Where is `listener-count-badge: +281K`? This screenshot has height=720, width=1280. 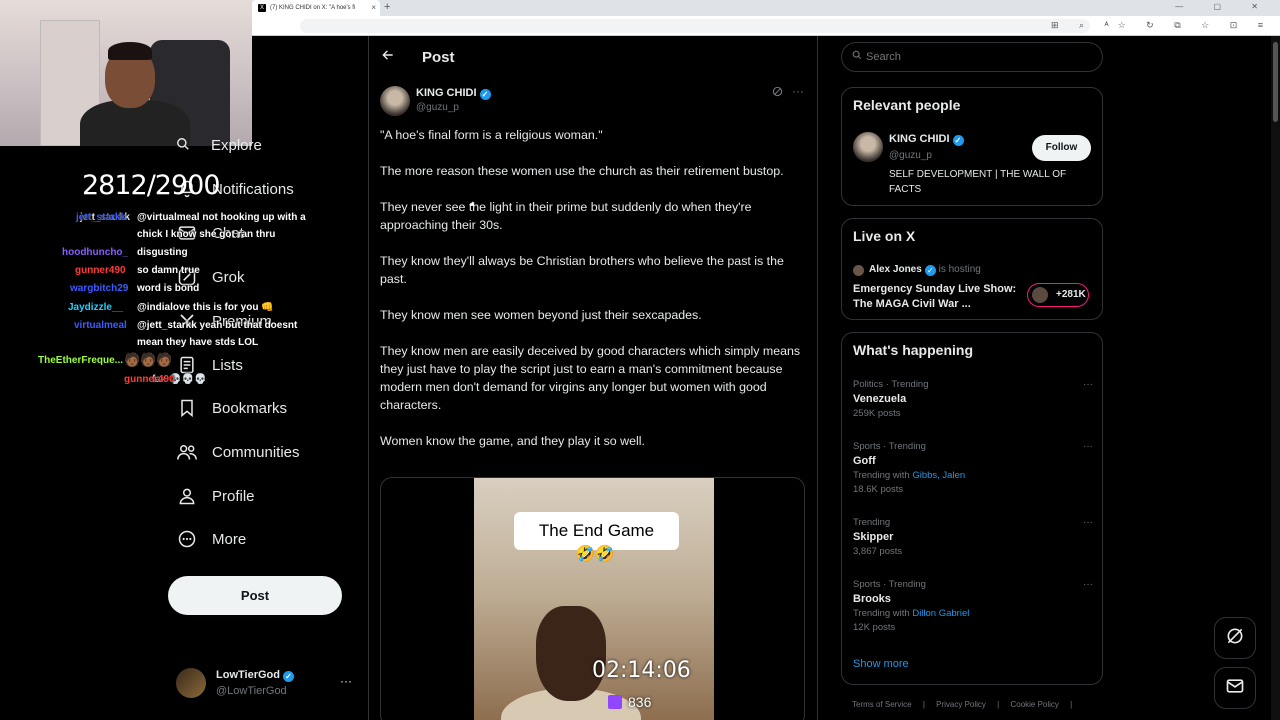 listener-count-badge: +281K is located at coordinates (1058, 295).